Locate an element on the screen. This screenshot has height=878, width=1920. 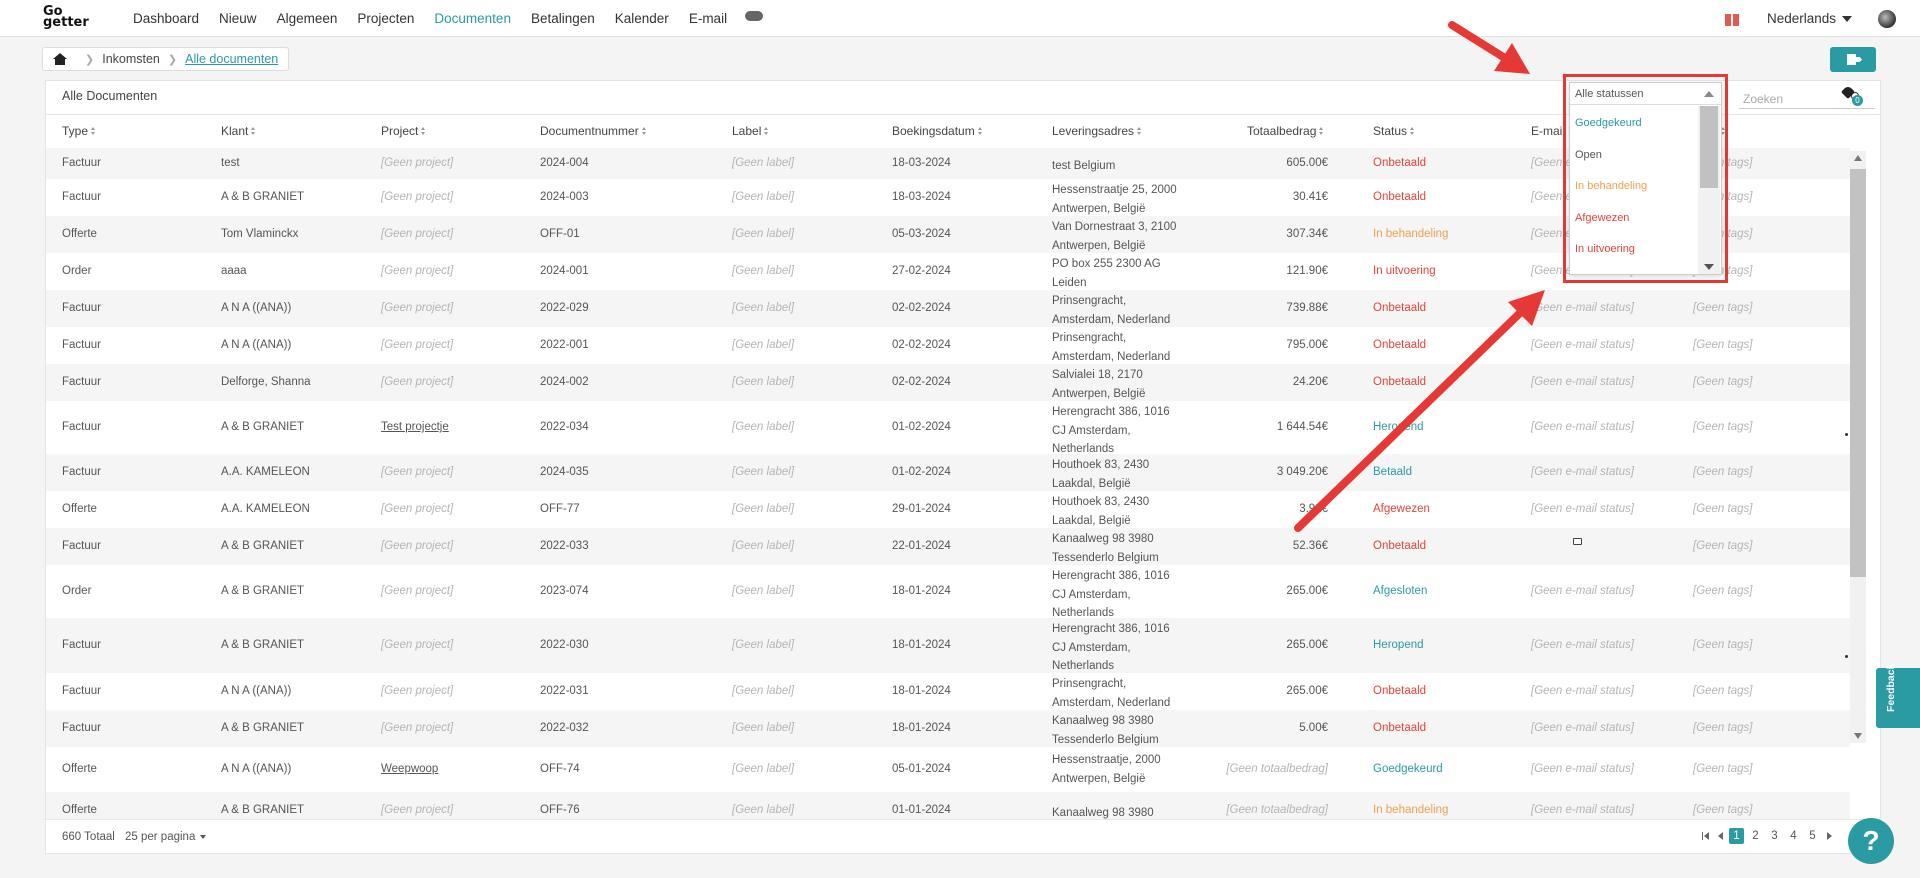
nav-item-documenten: Documenten is located at coordinates (472, 18).